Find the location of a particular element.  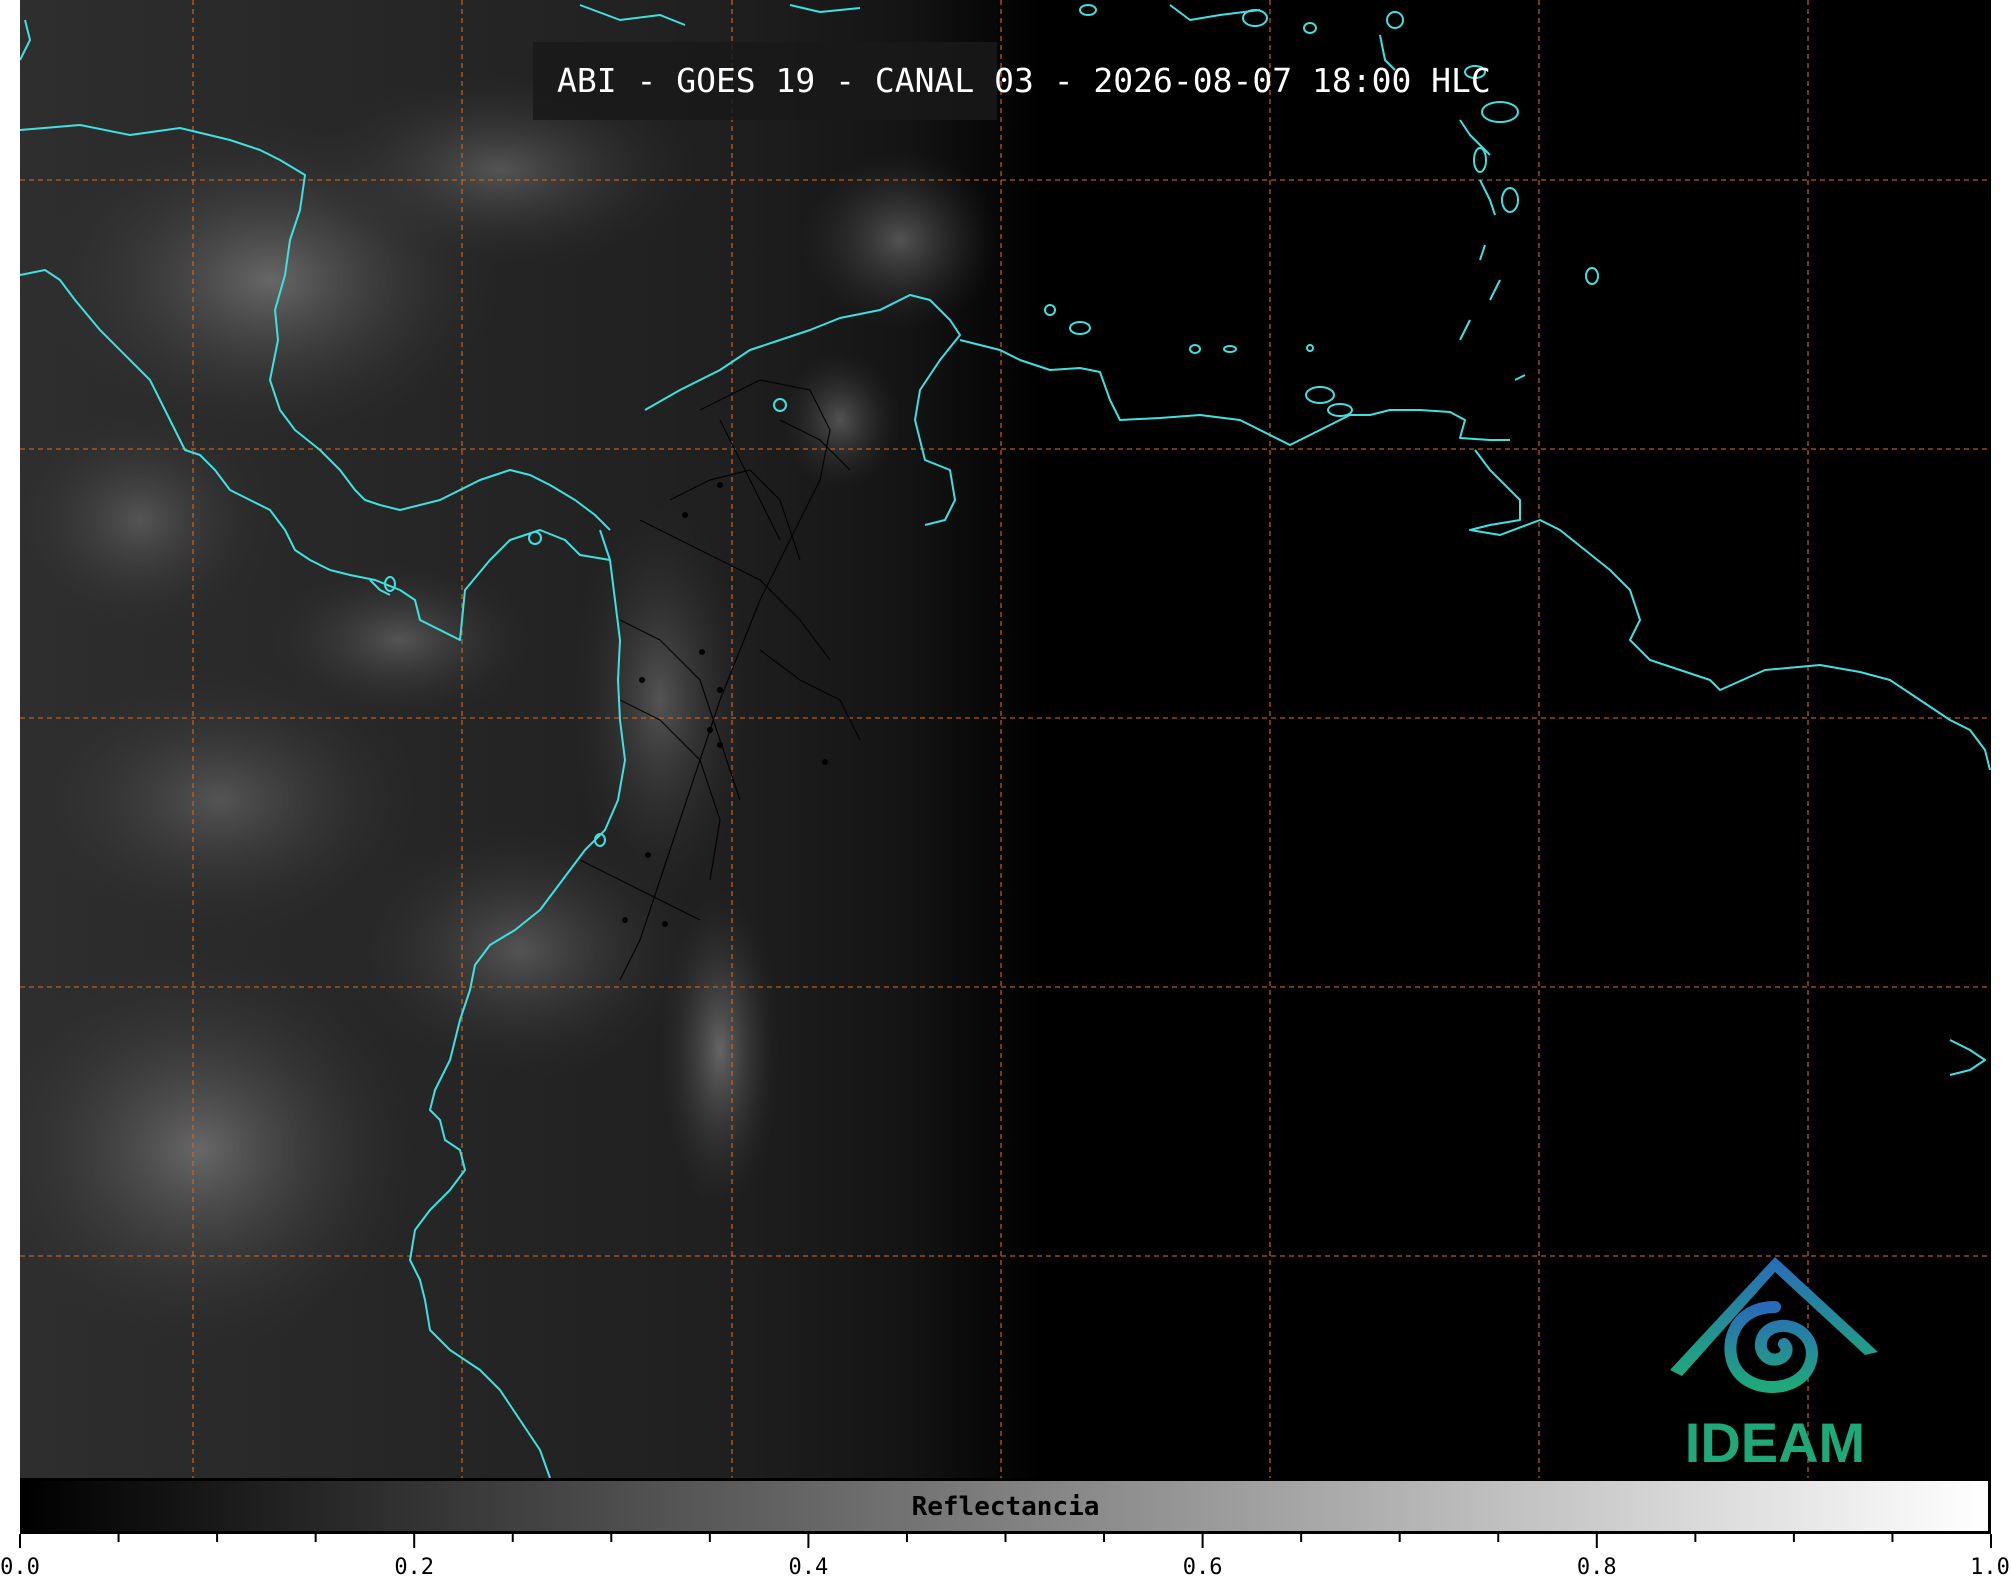

colorbar-tick-label: 0.4 is located at coordinates (808, 1567).